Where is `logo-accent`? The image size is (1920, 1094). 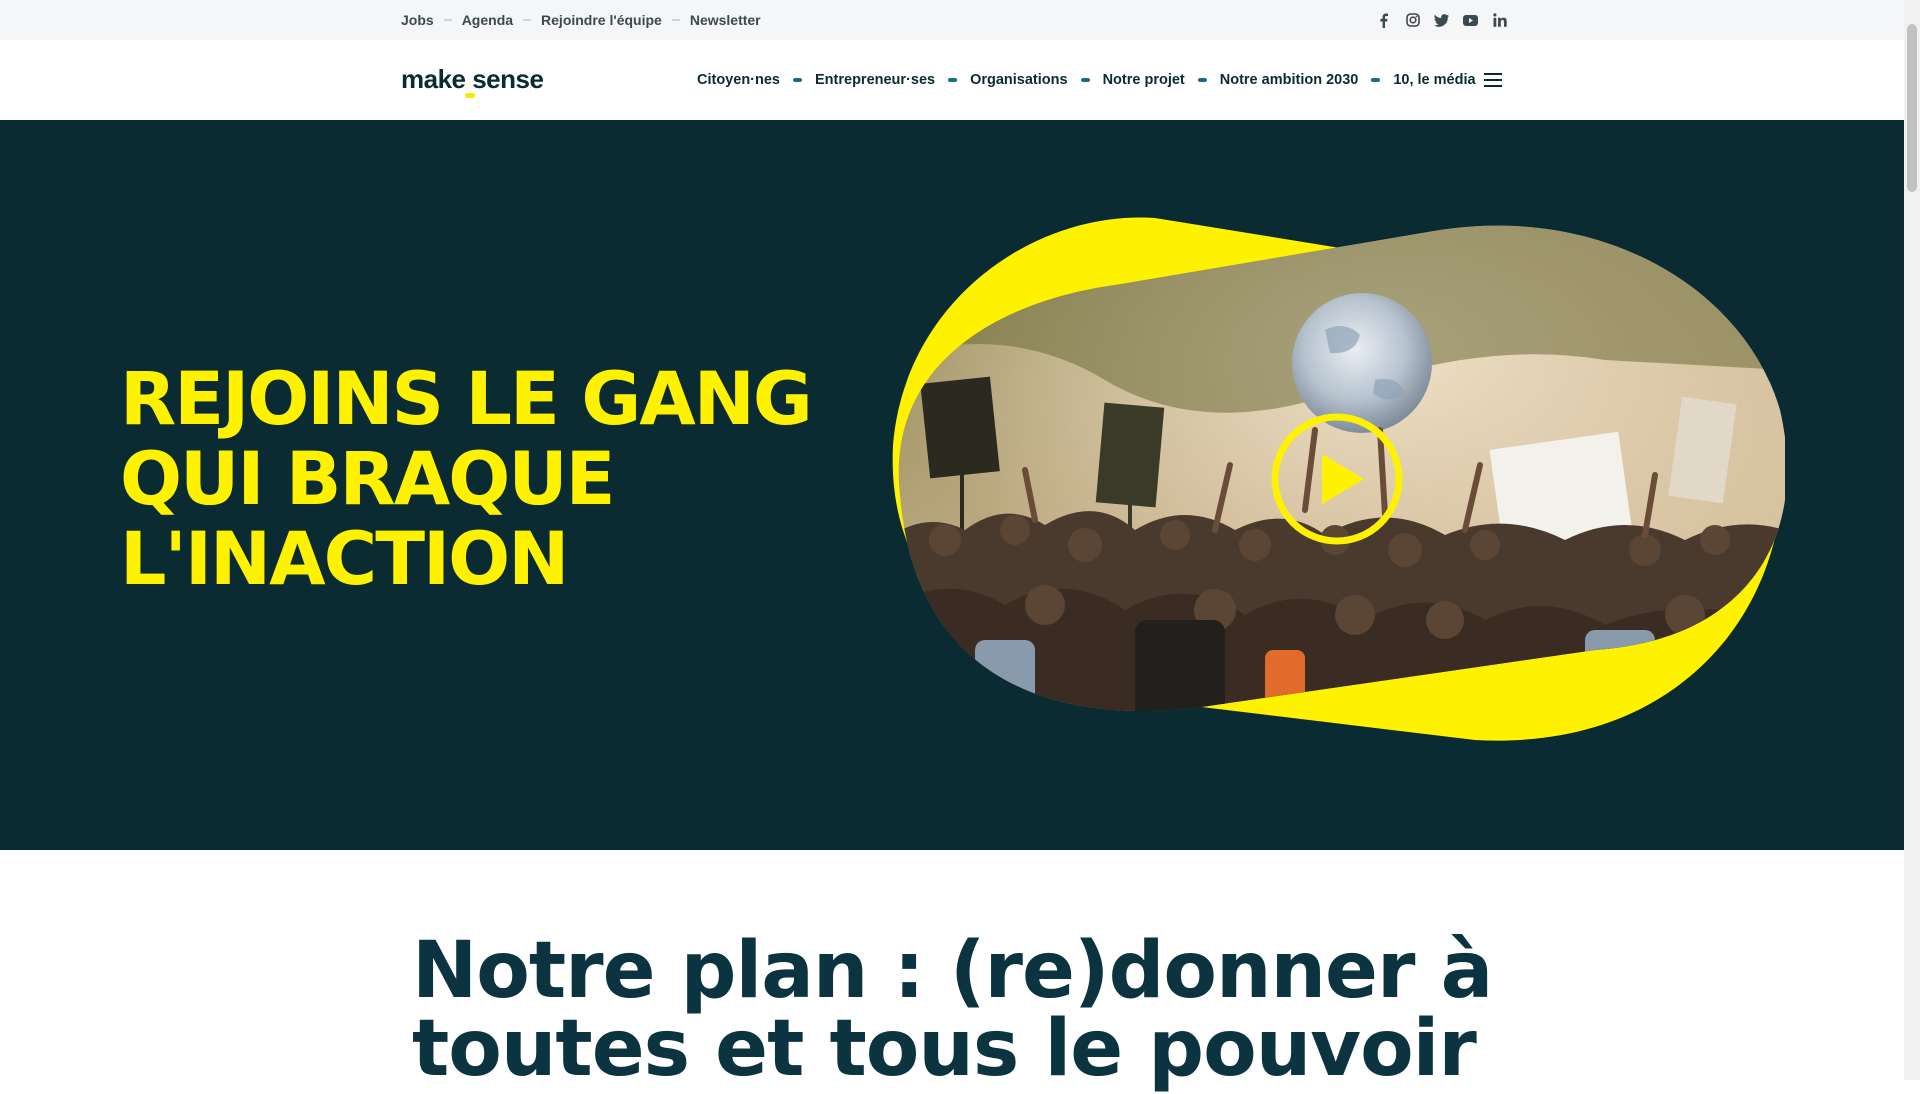
logo-accent is located at coordinates (470, 95).